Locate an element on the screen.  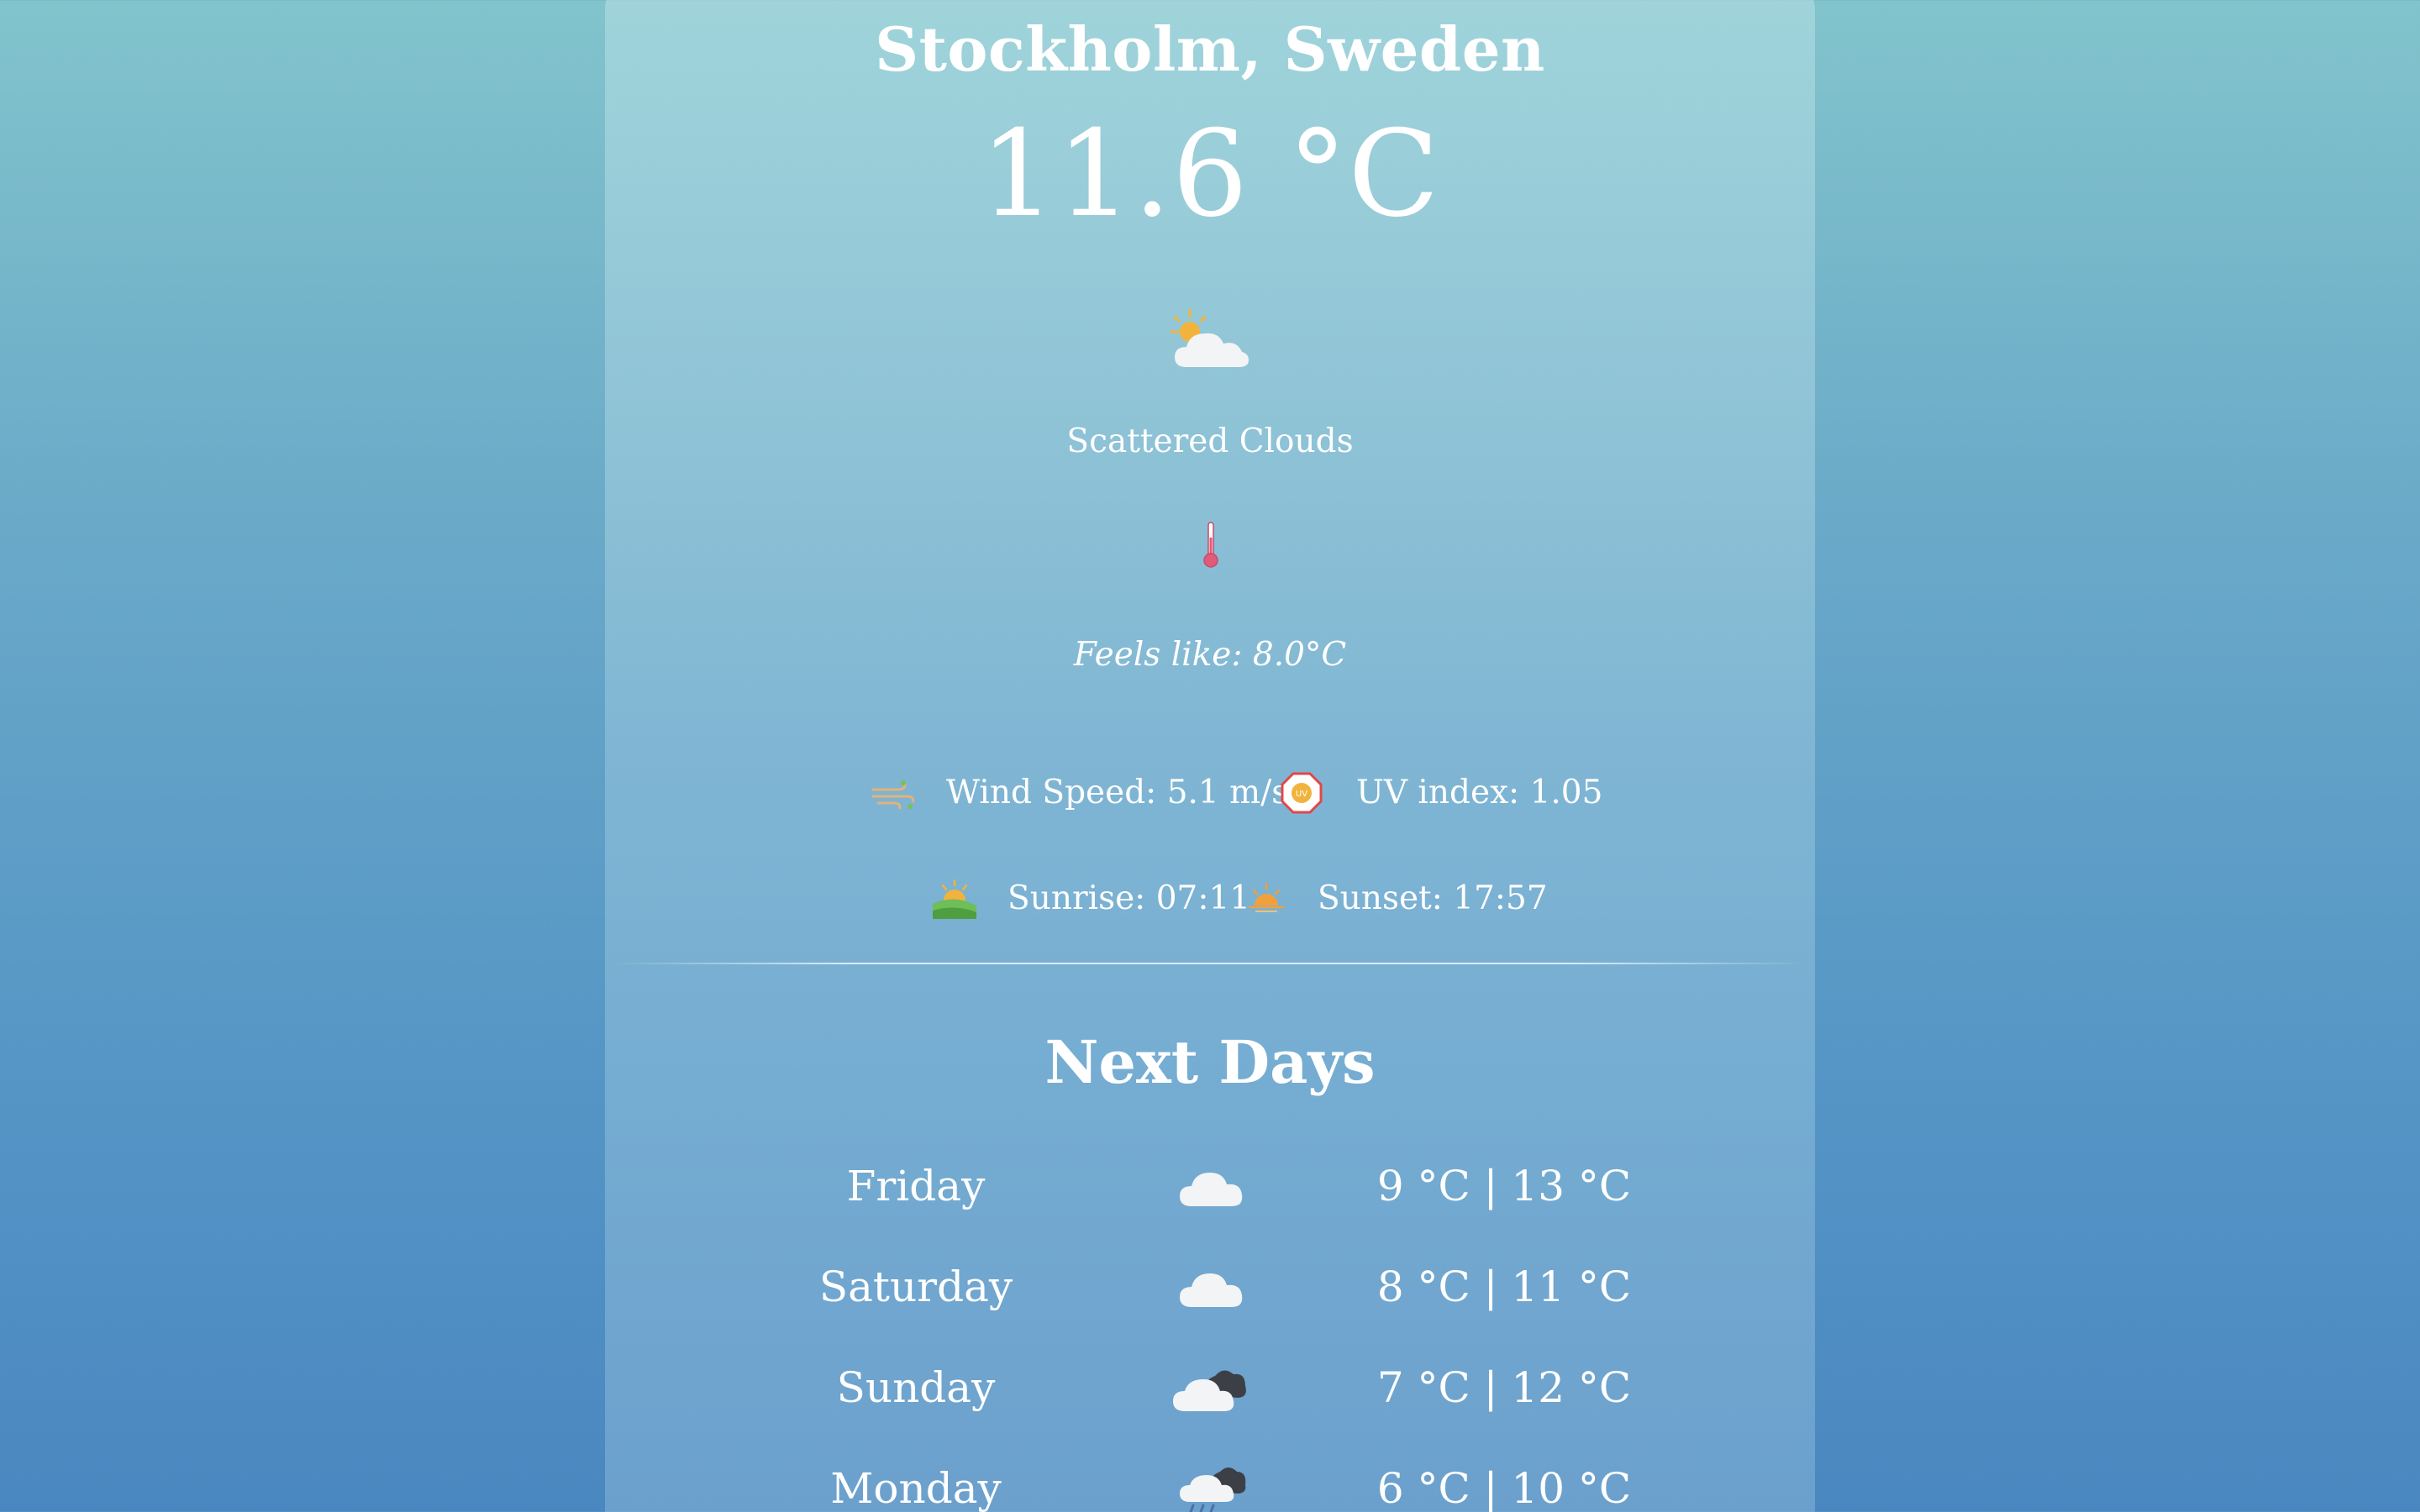
forecast-row: Monday 6 °C | 10 °C is located at coordinates (1210, 1483).